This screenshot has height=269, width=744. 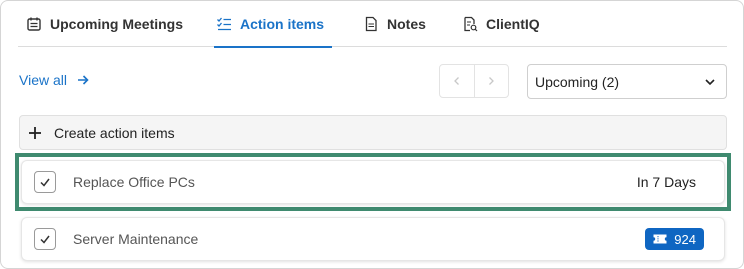 I want to click on pagination, so click(x=474, y=81).